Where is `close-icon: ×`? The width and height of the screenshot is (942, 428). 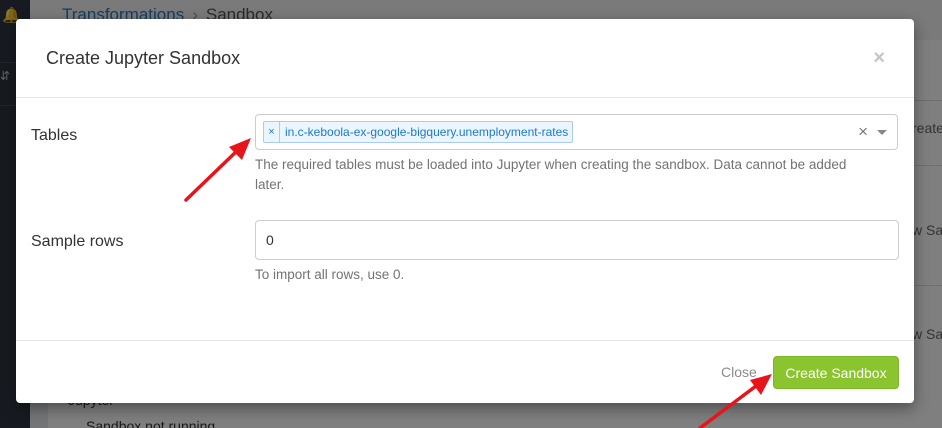
close-icon: × is located at coordinates (879, 58).